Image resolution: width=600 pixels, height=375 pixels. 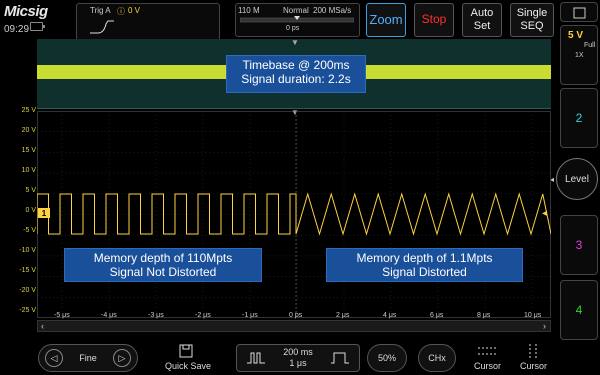 I want to click on x-axis-tick-label: -3 μs, so click(x=156, y=315).